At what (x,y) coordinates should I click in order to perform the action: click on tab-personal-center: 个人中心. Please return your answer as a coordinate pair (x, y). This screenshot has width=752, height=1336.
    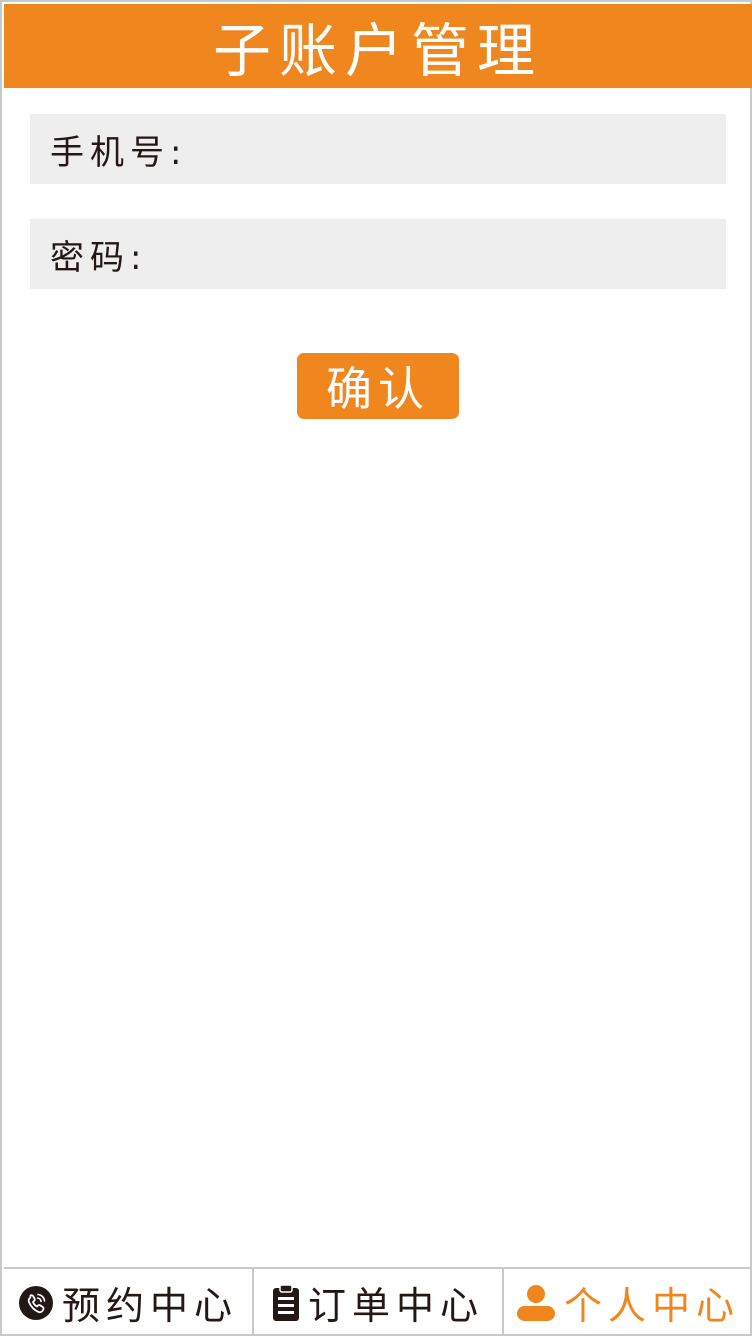
    Looking at the image, I should click on (627, 1302).